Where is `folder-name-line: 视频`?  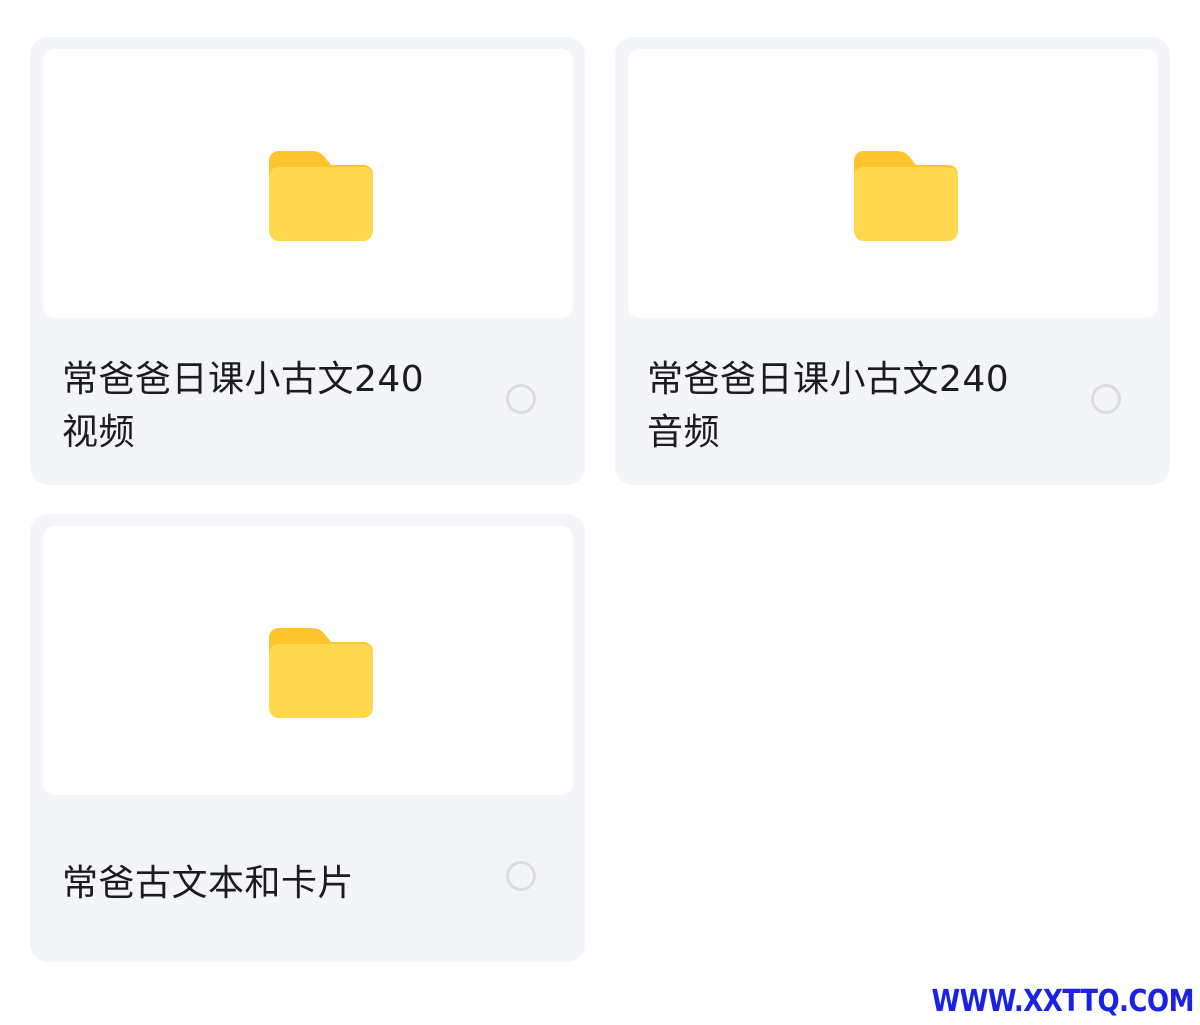 folder-name-line: 视频 is located at coordinates (99, 432).